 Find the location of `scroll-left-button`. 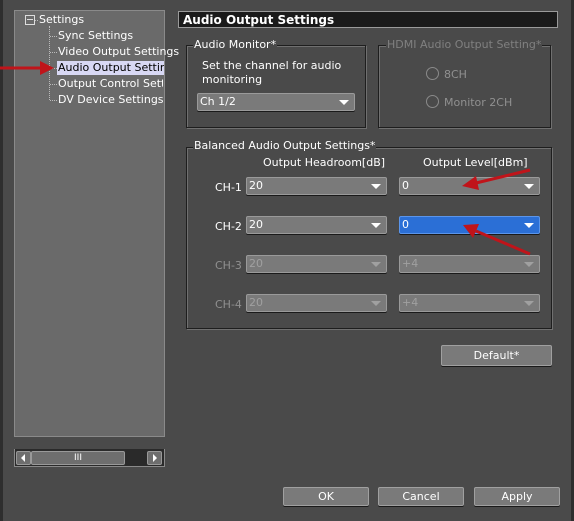

scroll-left-button is located at coordinates (23, 458).